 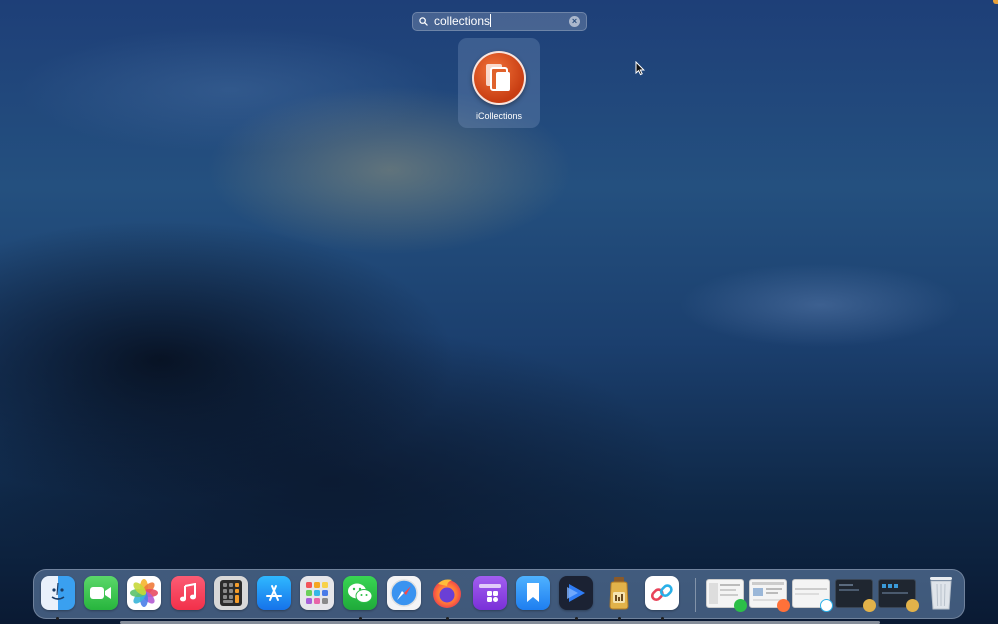 What do you see at coordinates (769, 595) in the screenshot?
I see `firefox-window-thumbnail` at bounding box center [769, 595].